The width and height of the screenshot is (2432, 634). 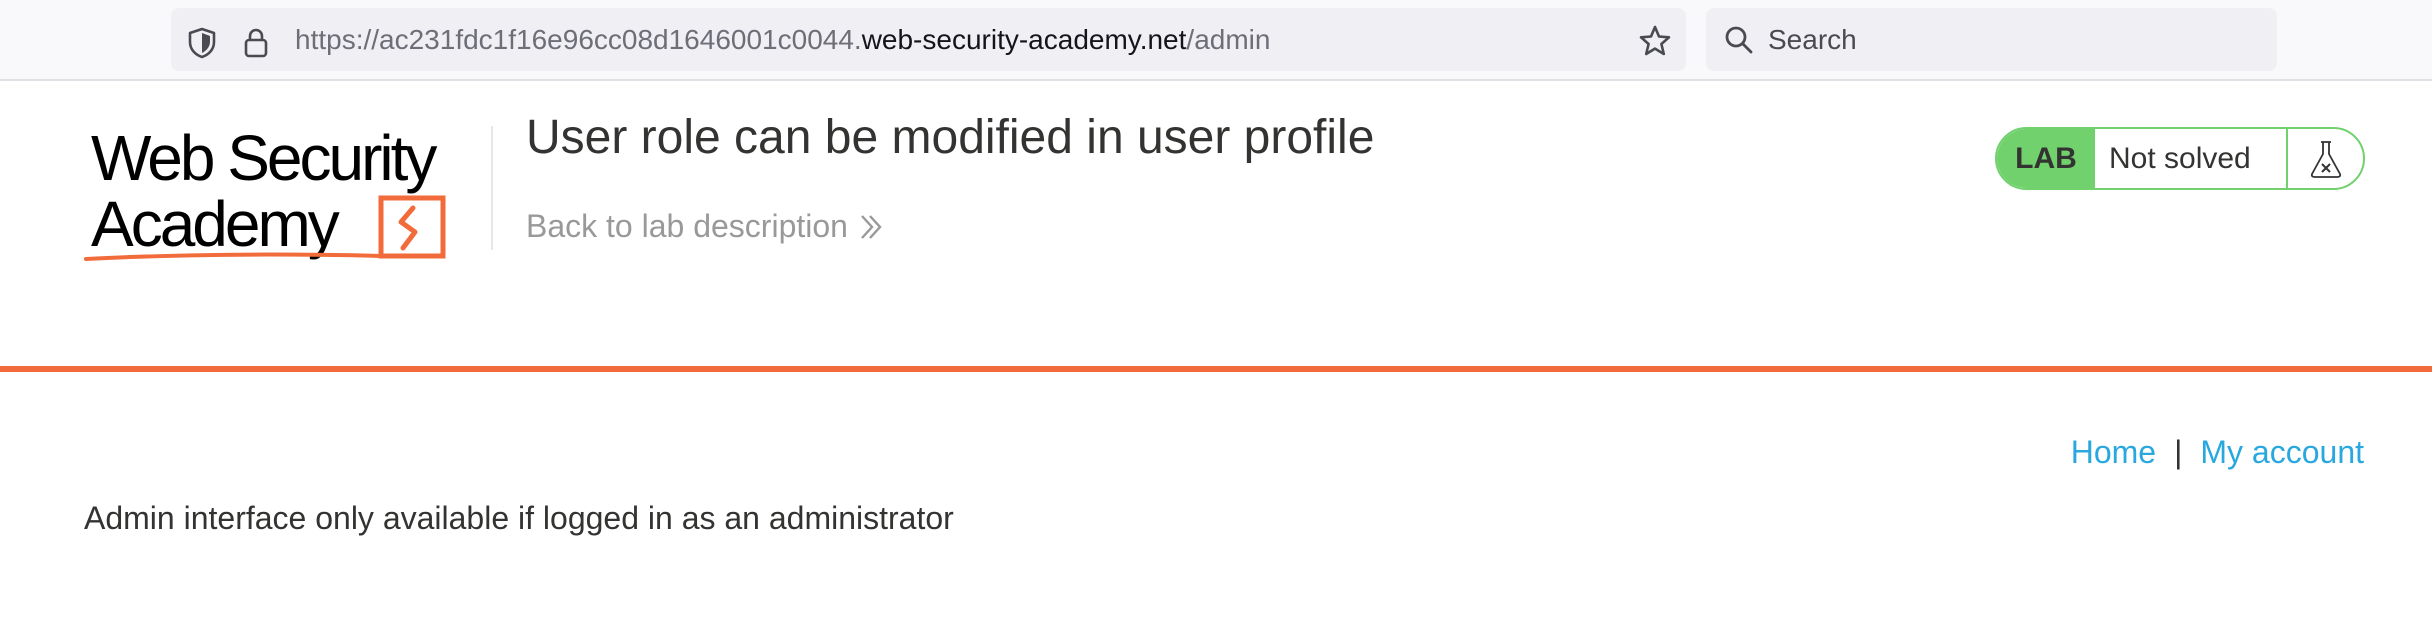 What do you see at coordinates (1739, 42) in the screenshot?
I see `search-icon` at bounding box center [1739, 42].